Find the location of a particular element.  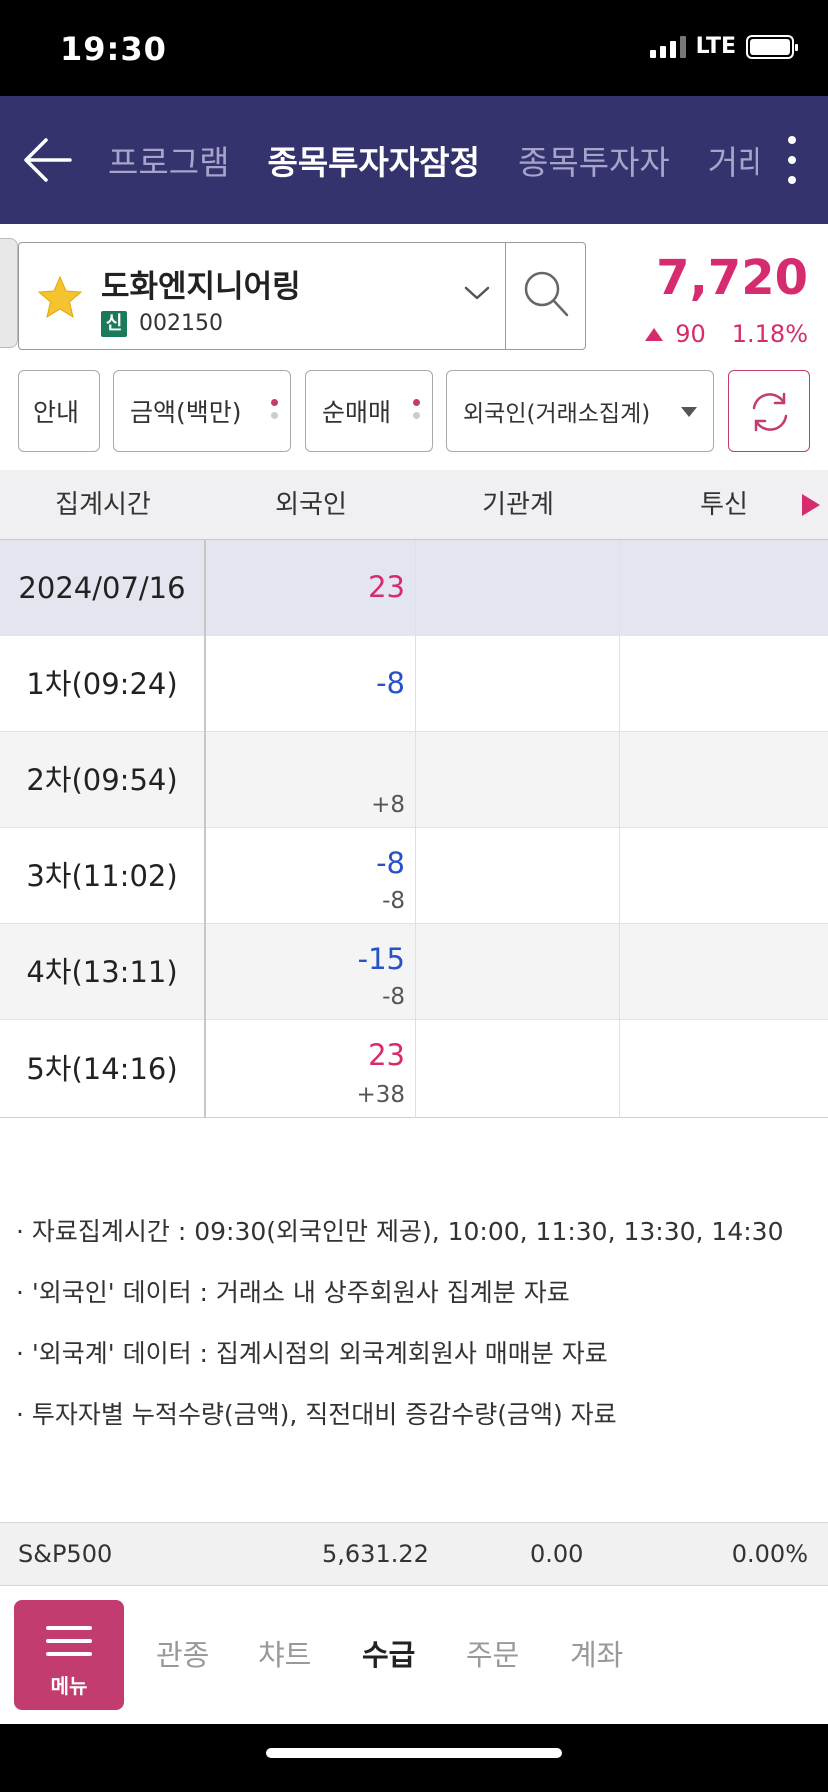

col-header-trust: 투신 is located at coordinates (724, 505).